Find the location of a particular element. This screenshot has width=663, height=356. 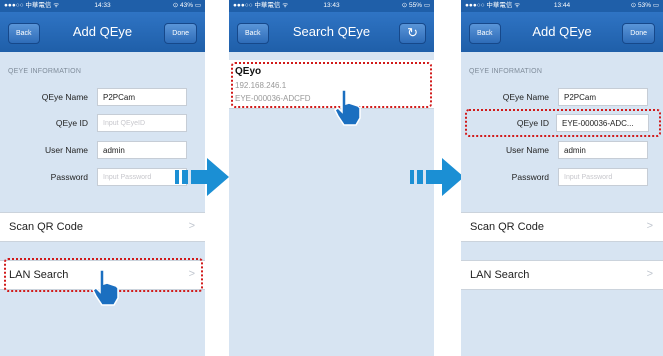

qeye-id-row: QEye ID Input QEyeID is located at coordinates (102, 123).